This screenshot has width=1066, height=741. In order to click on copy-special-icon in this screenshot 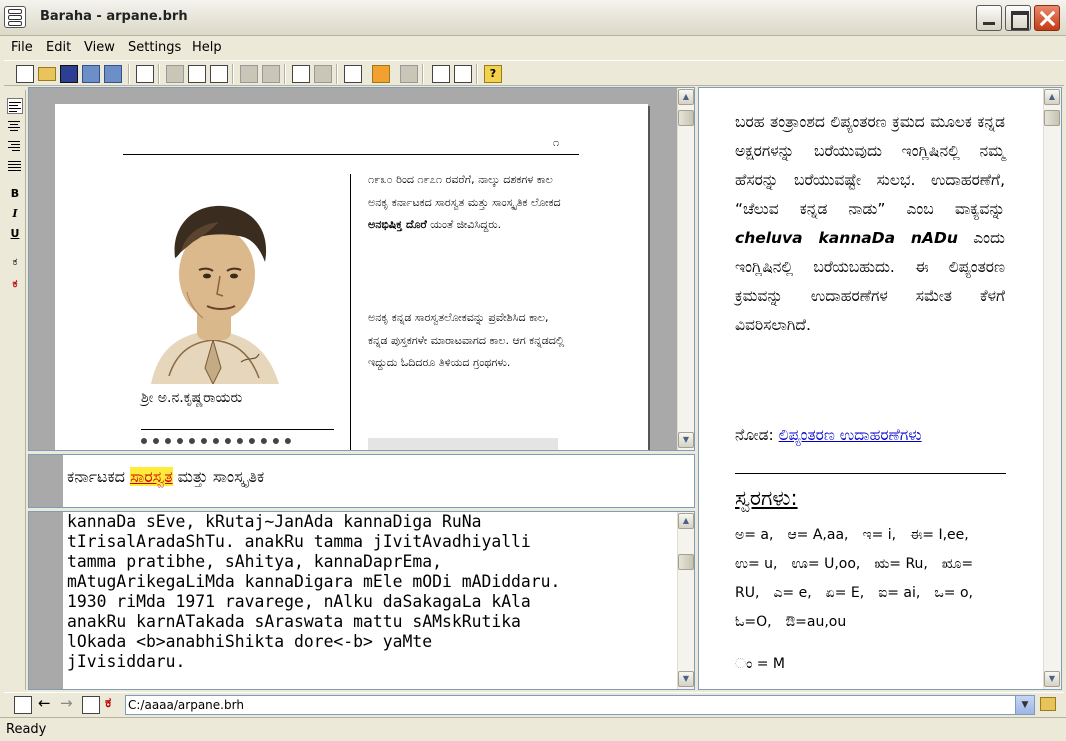, I will do `click(219, 74)`.